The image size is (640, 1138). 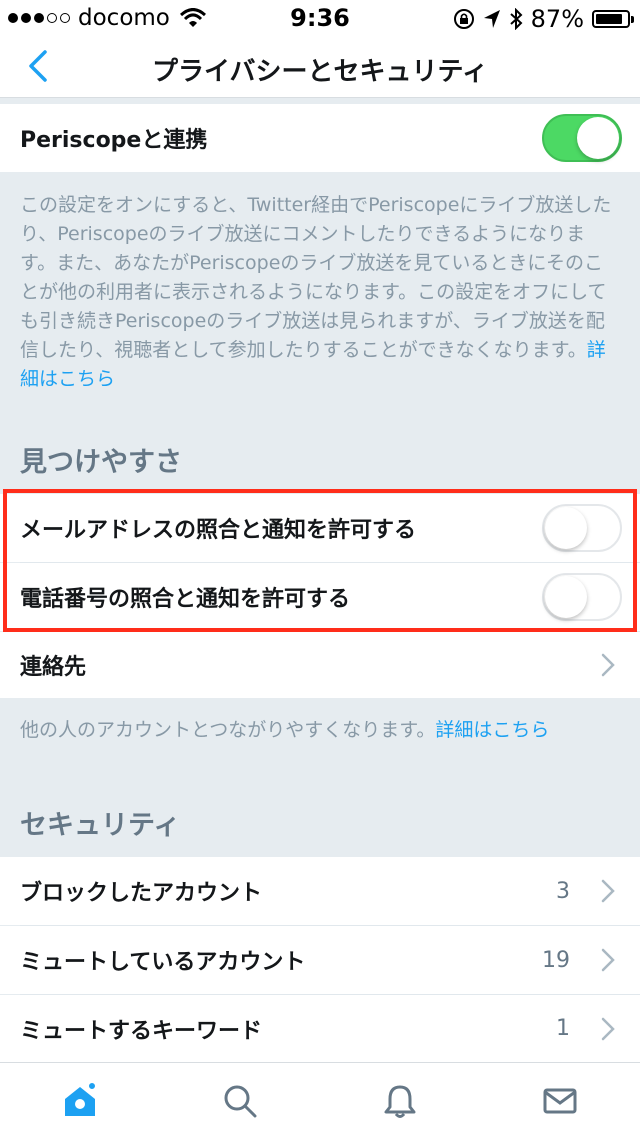 What do you see at coordinates (320, 665) in the screenshot?
I see `contacts-row: 連絡先` at bounding box center [320, 665].